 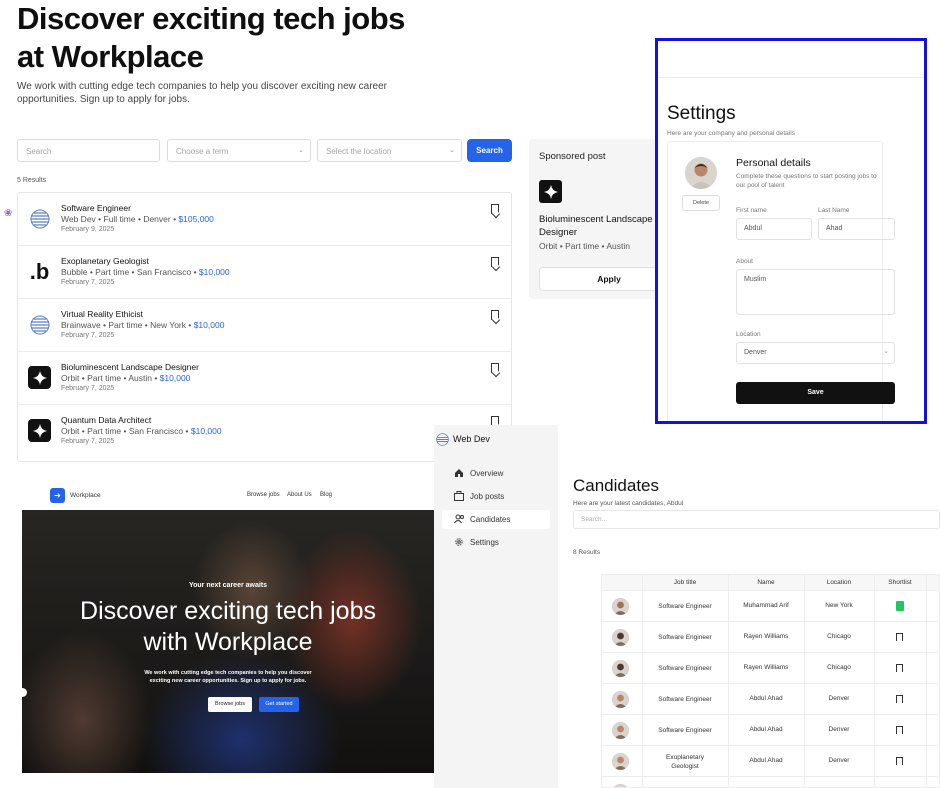 What do you see at coordinates (766, 605) in the screenshot?
I see `cell-name: Muhammad Arif` at bounding box center [766, 605].